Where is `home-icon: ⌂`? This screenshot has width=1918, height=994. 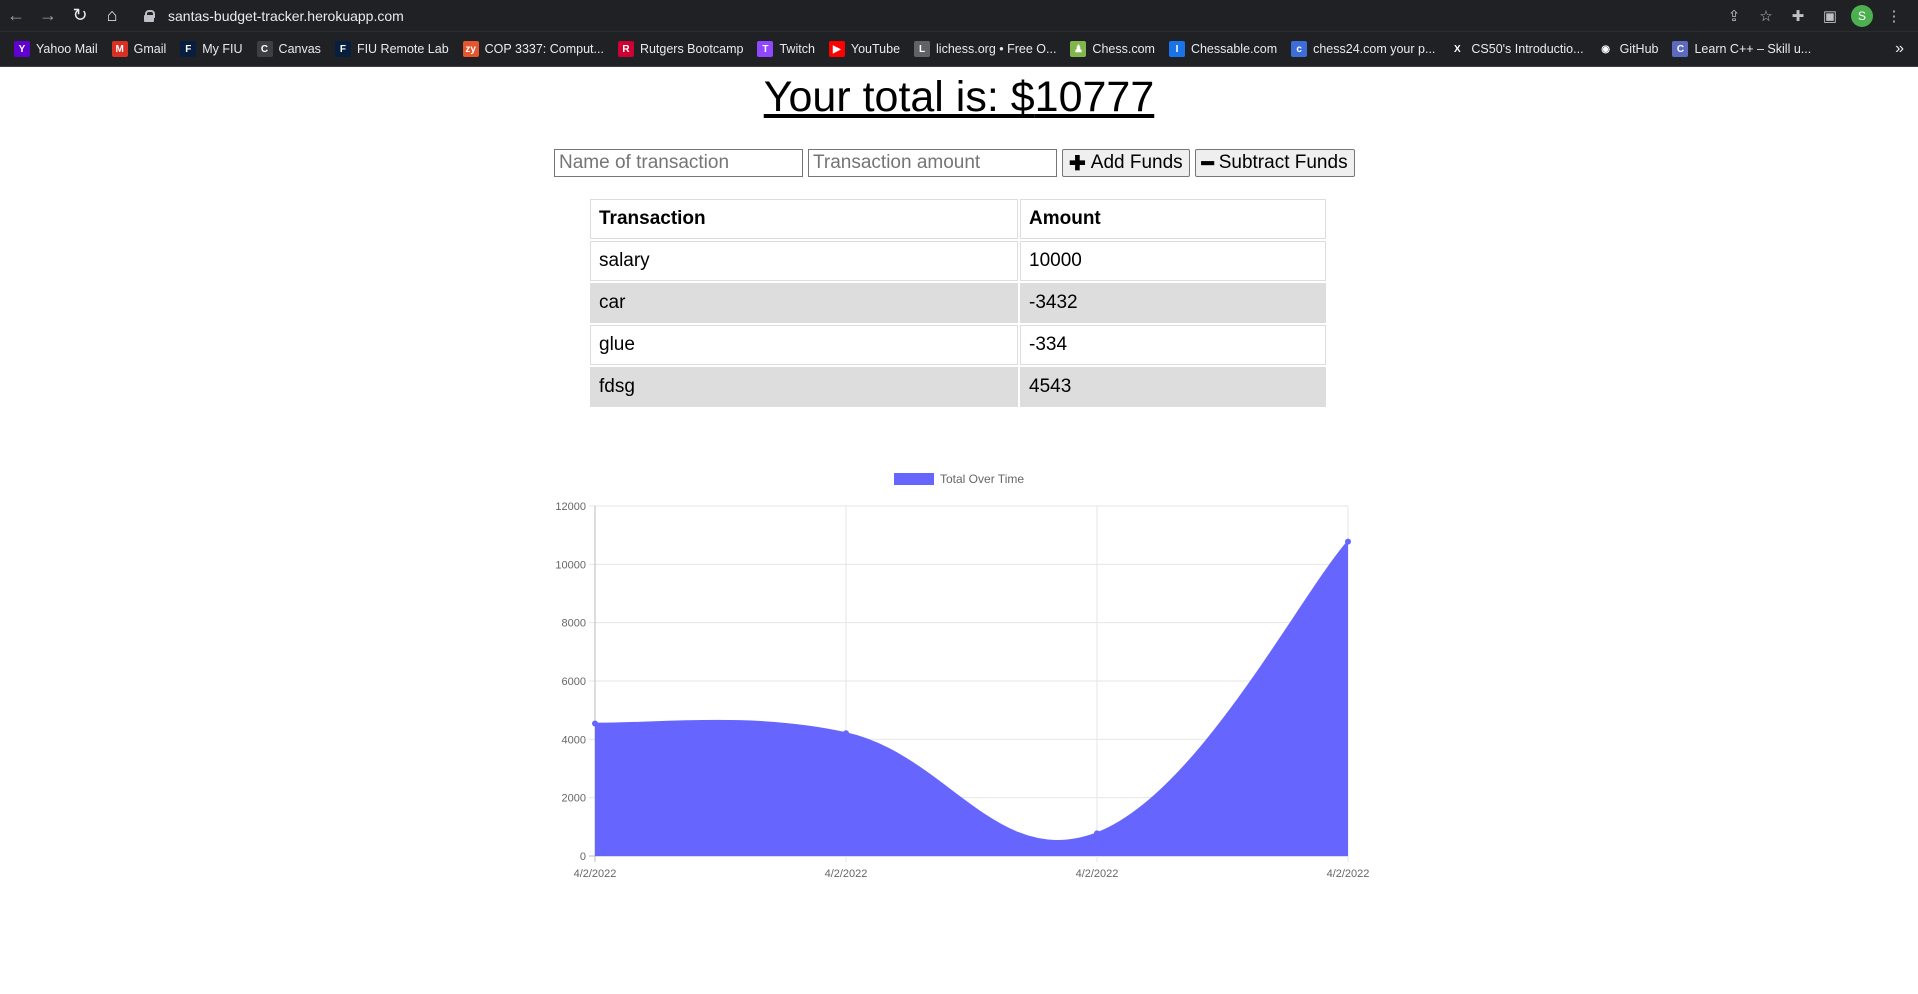 home-icon: ⌂ is located at coordinates (112, 15).